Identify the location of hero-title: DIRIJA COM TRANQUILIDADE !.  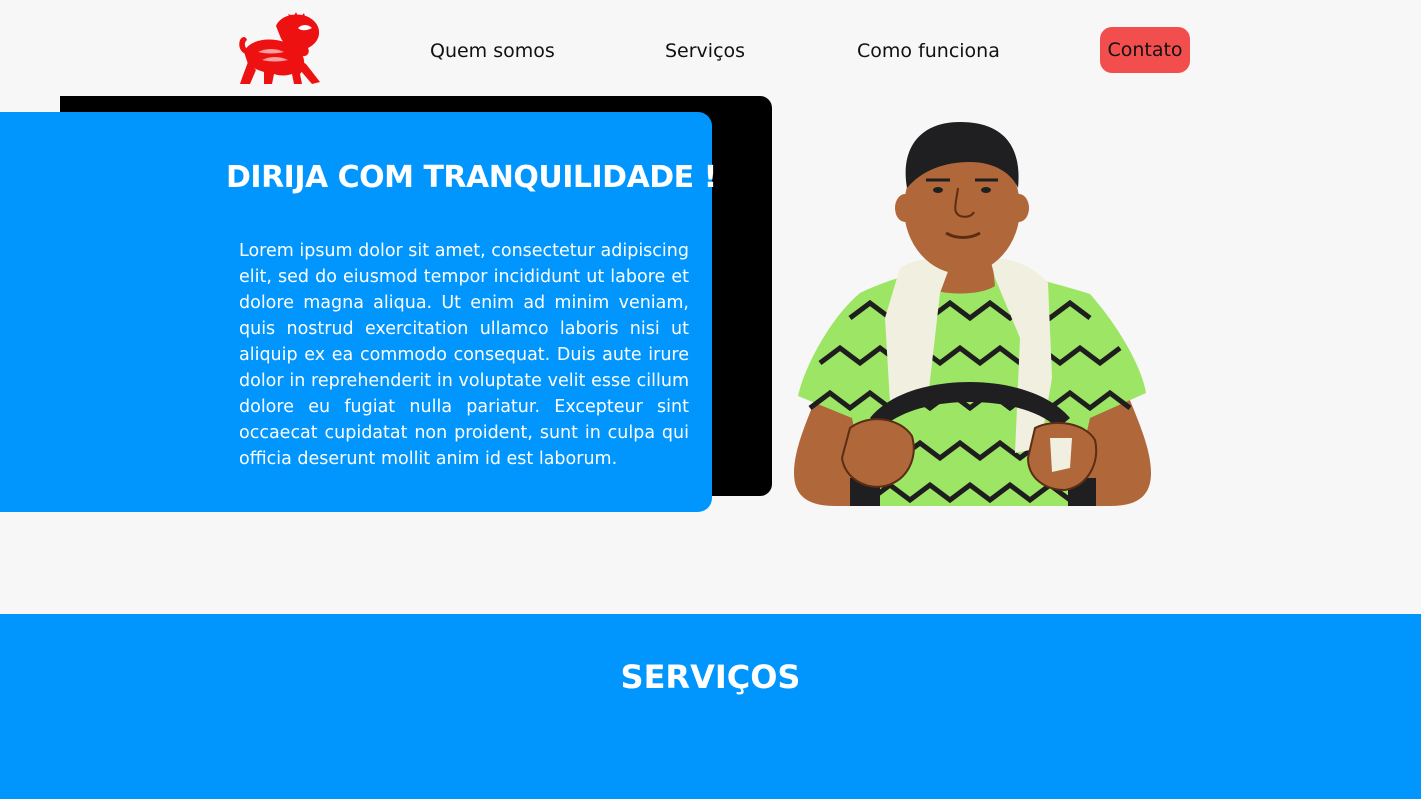
(471, 177).